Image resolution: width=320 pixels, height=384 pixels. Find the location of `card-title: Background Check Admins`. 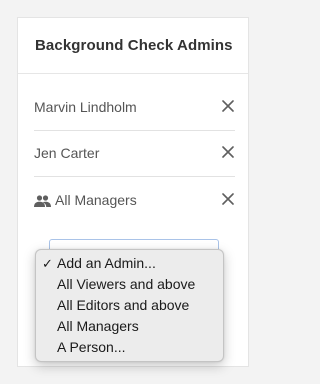

card-title: Background Check Admins is located at coordinates (134, 45).